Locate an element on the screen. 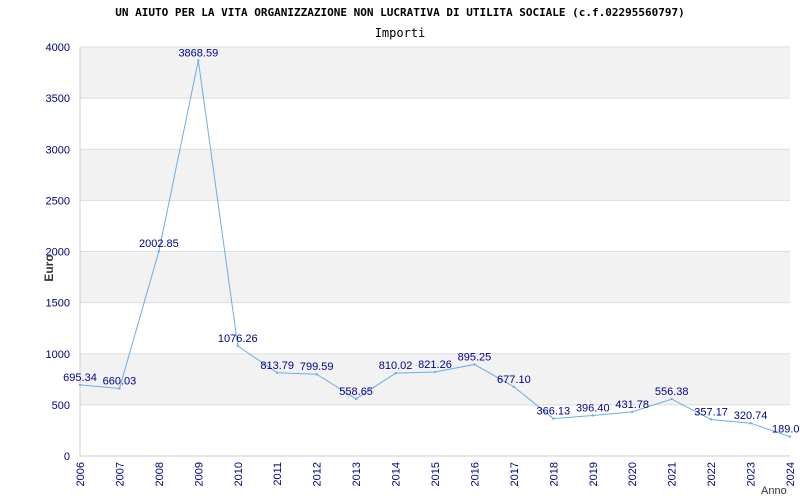 The image size is (800, 500). y-tick-label: 4000 is located at coordinates (58, 48).